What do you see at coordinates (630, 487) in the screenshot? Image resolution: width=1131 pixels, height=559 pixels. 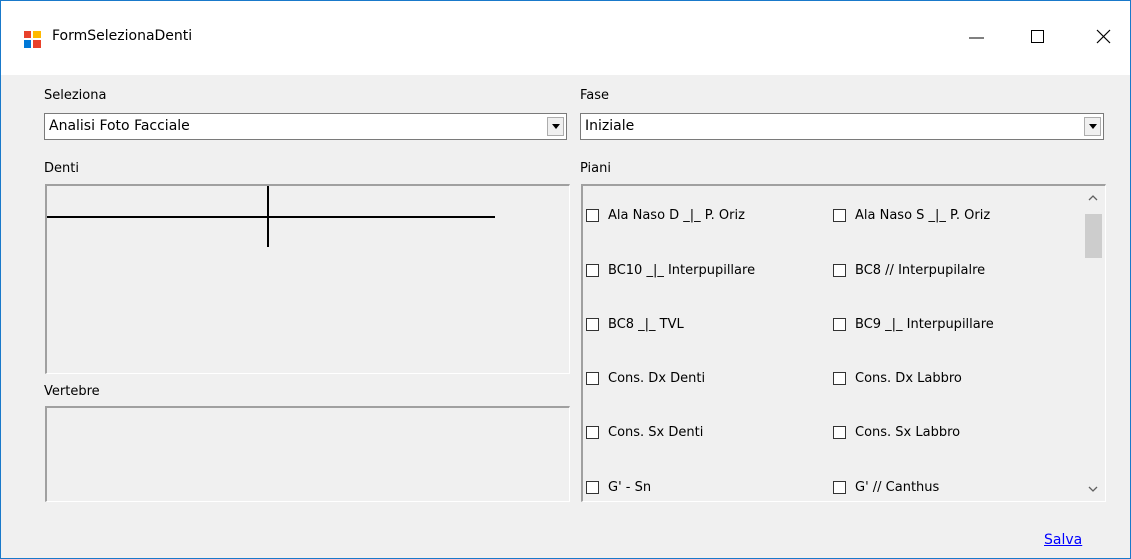 I see `checkbox-label: G' - Sn` at bounding box center [630, 487].